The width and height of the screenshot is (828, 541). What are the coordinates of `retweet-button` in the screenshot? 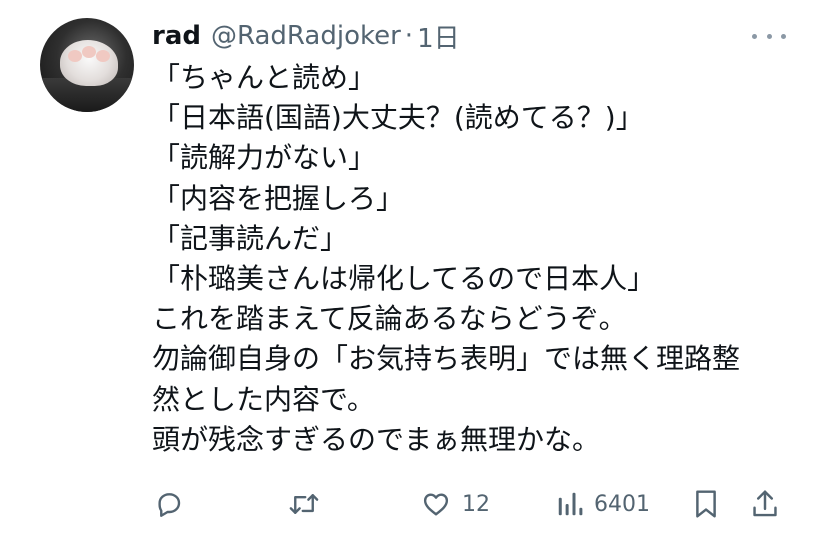 It's located at (304, 504).